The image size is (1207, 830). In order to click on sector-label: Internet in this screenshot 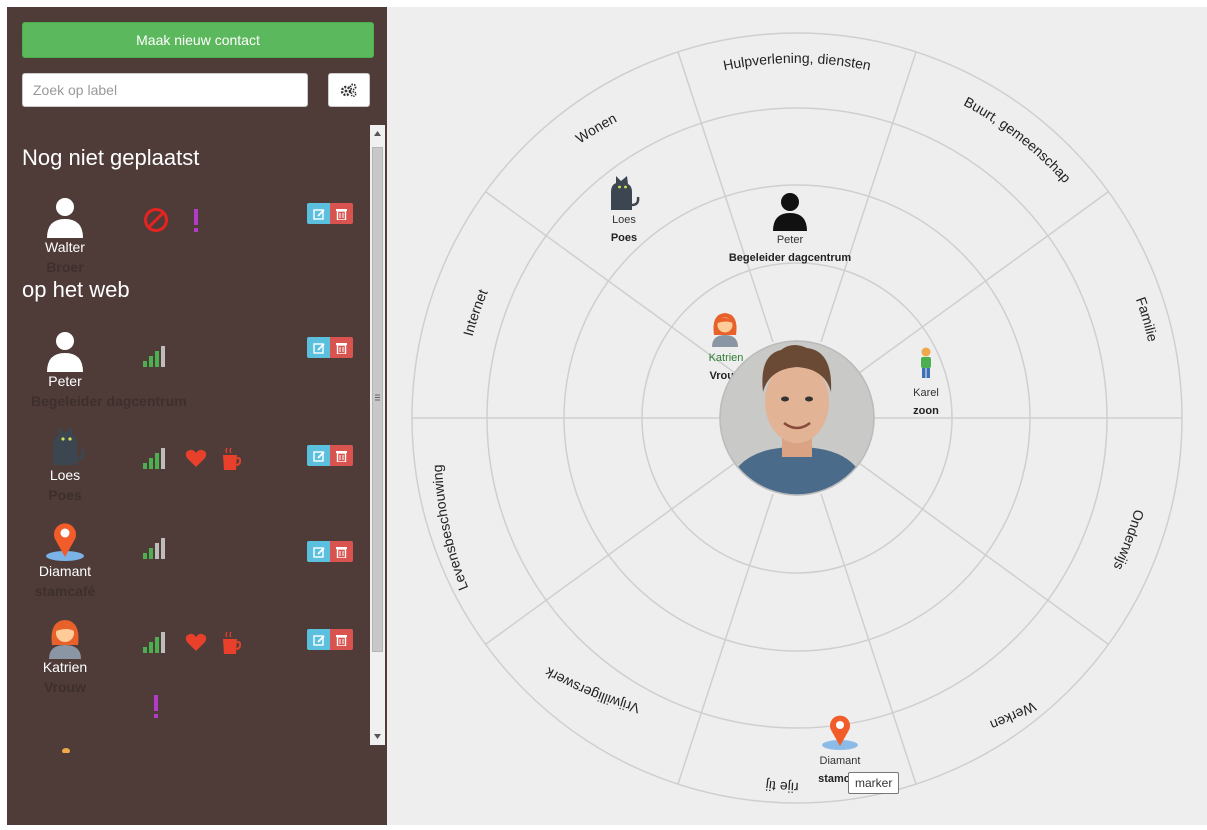, I will do `click(475, 312)`.